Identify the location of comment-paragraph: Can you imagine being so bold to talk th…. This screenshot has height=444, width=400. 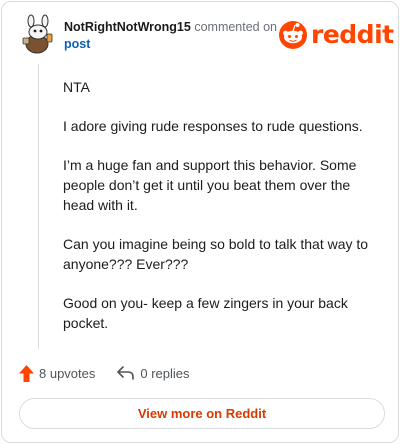
(216, 254).